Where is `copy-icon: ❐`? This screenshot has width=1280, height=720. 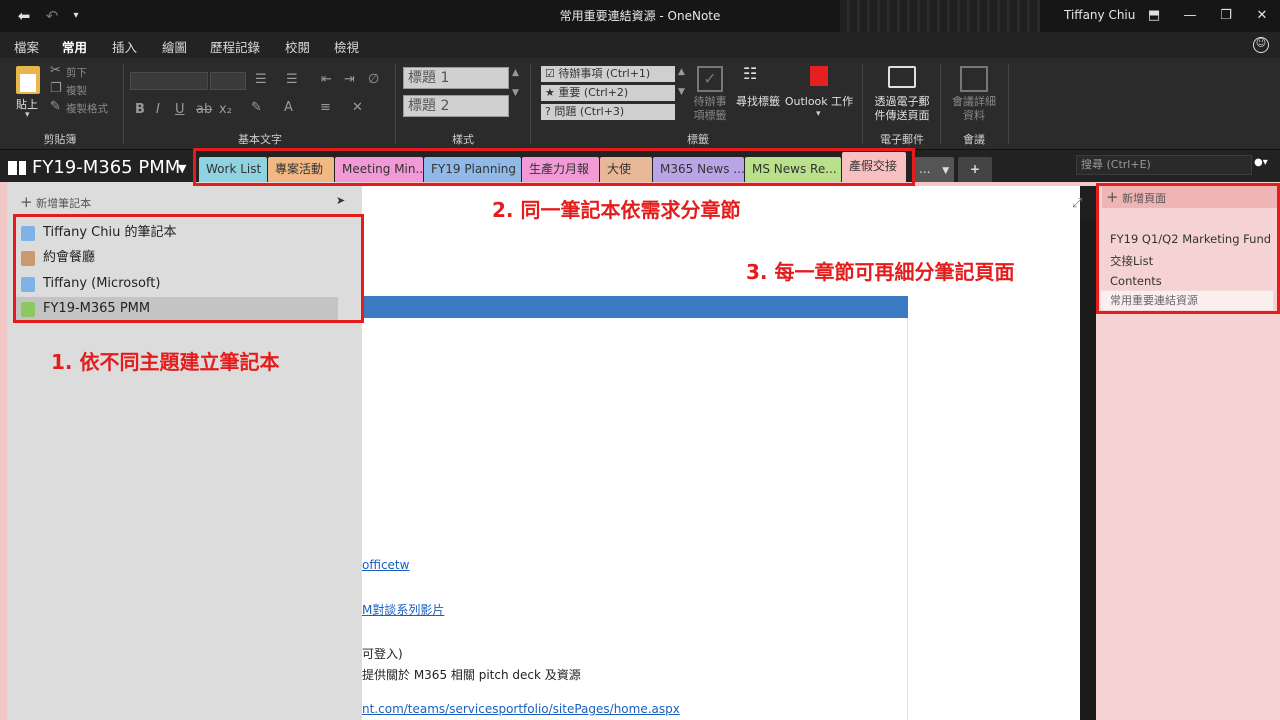
copy-icon: ❐ is located at coordinates (56, 88).